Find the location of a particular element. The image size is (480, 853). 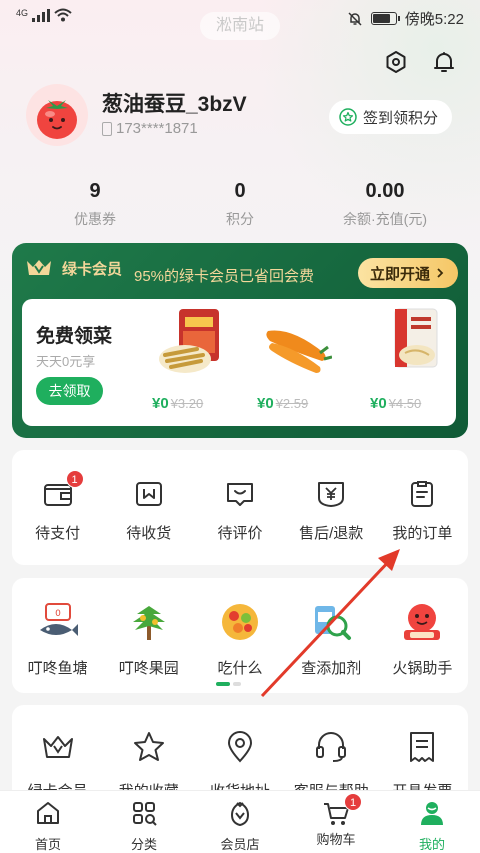

orchard-icon is located at coordinates (148, 623).